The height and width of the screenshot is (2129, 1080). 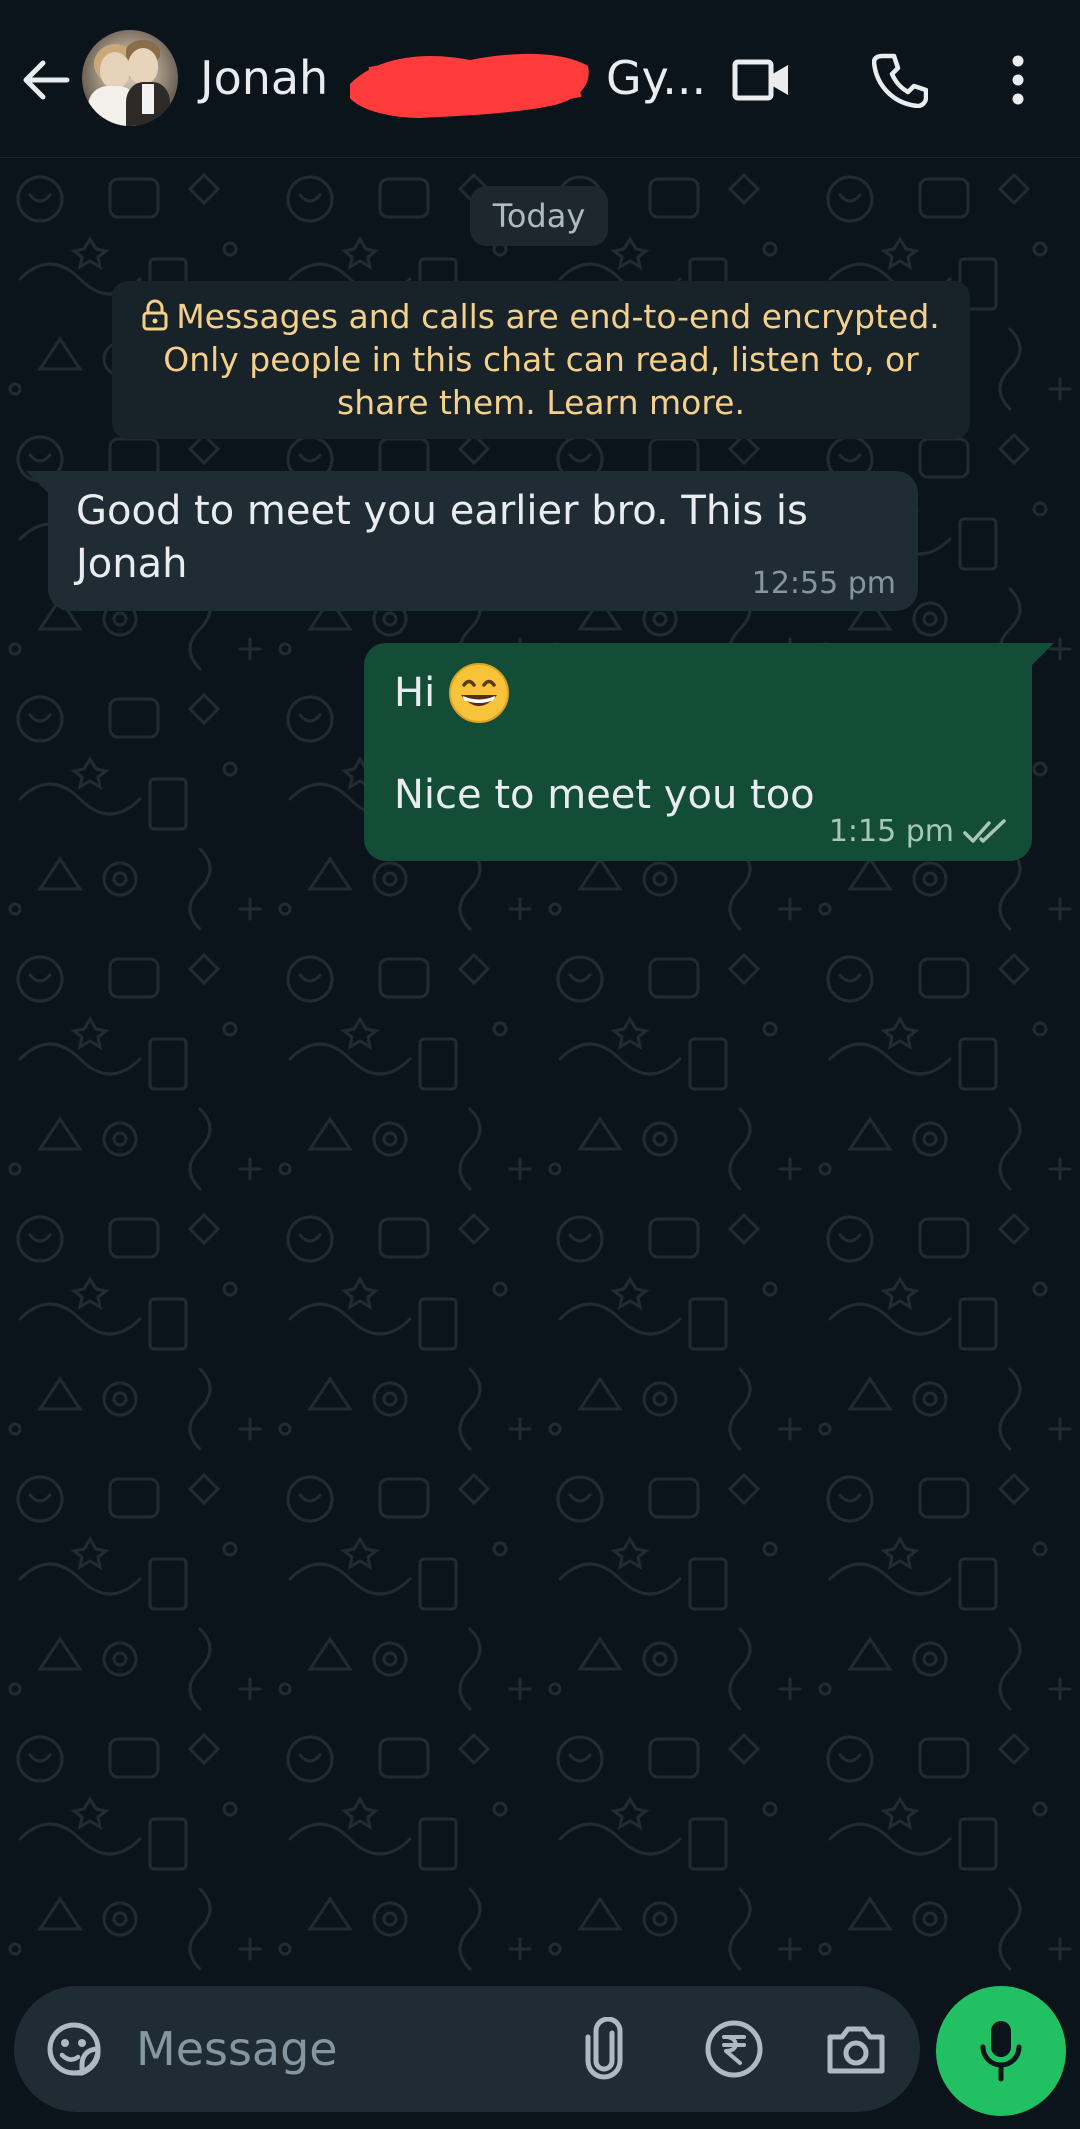 What do you see at coordinates (237, 2049) in the screenshot?
I see `message-input: Message` at bounding box center [237, 2049].